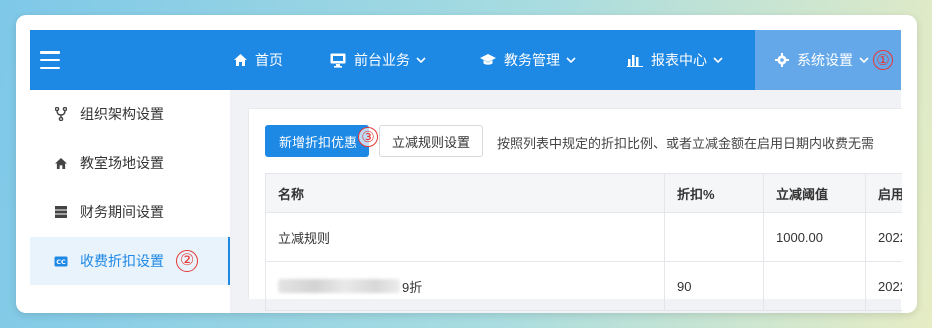 This screenshot has width=932, height=328. I want to click on sidebar-item-label: 教室场地设置, so click(122, 163).